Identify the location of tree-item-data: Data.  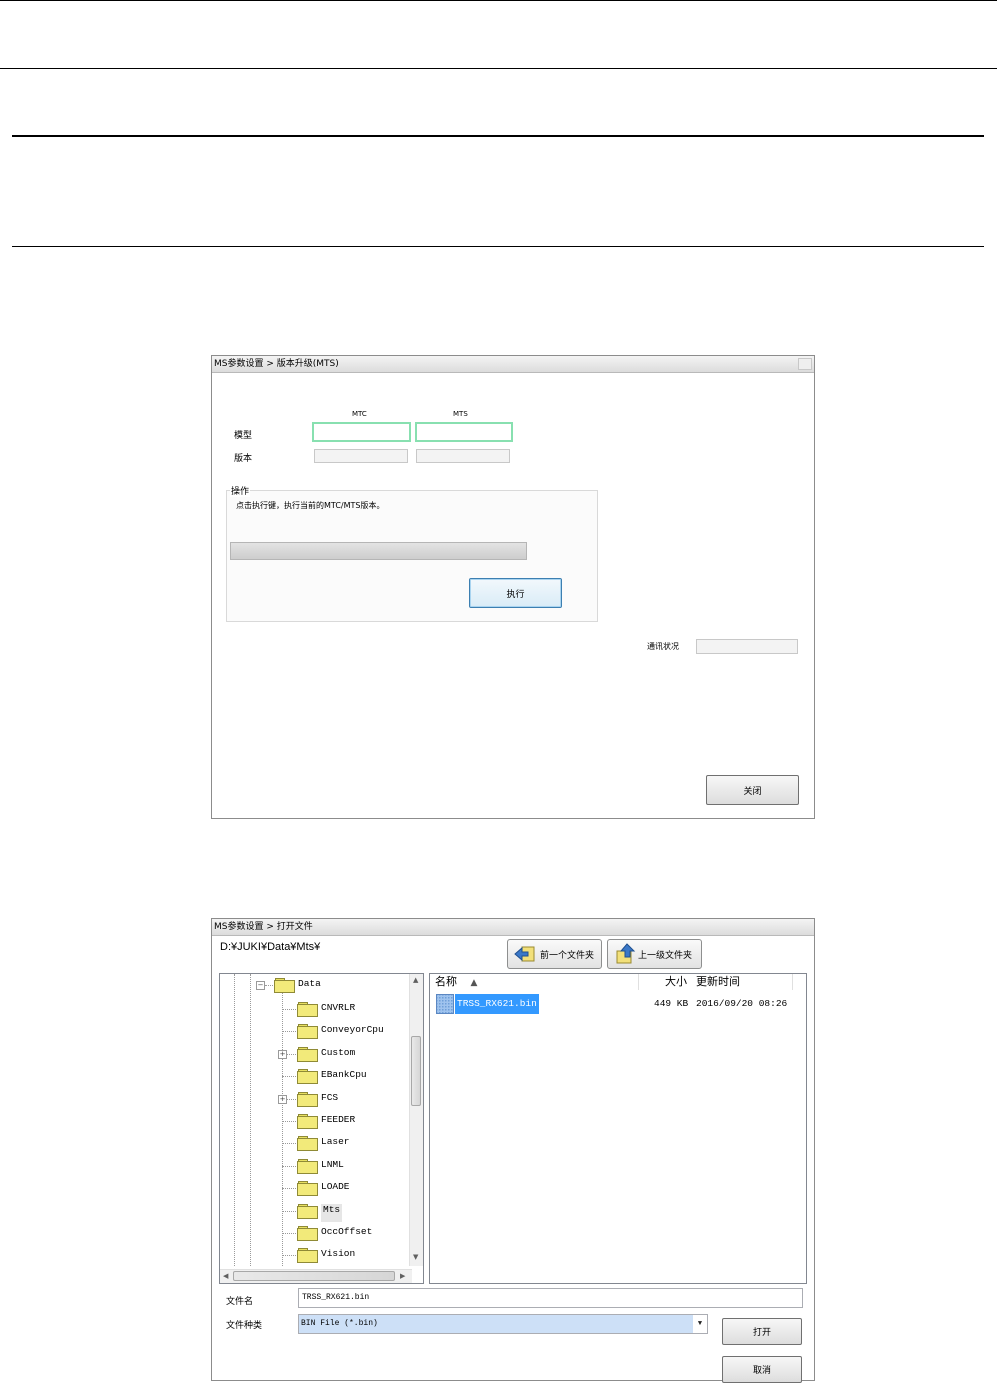
(309, 987).